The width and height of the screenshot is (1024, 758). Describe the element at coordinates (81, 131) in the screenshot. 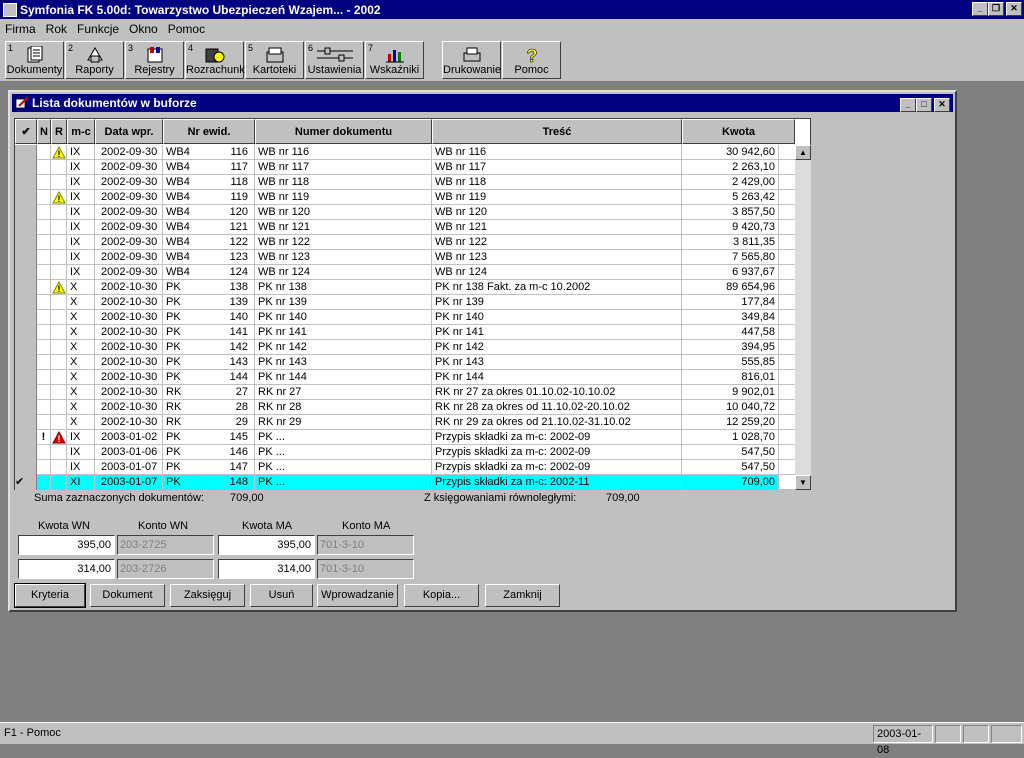

I see `col-header-mc: m-c` at that location.